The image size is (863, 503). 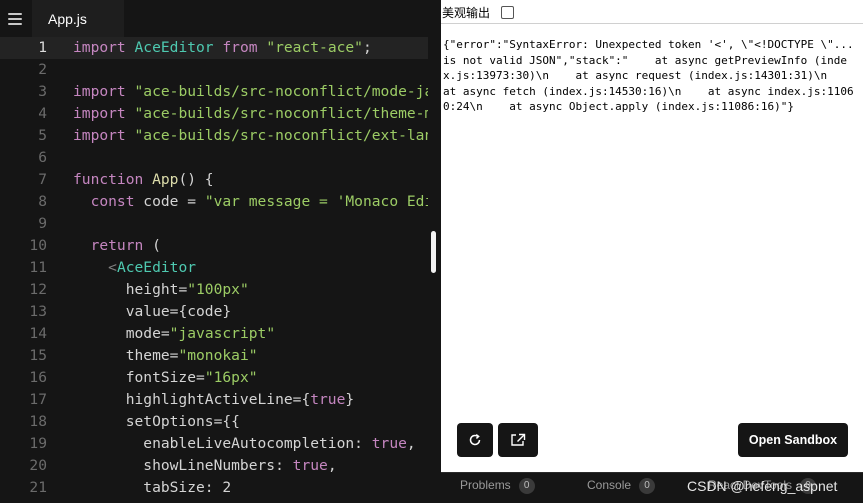 What do you see at coordinates (42, 135) in the screenshot?
I see `line-number: 5` at bounding box center [42, 135].